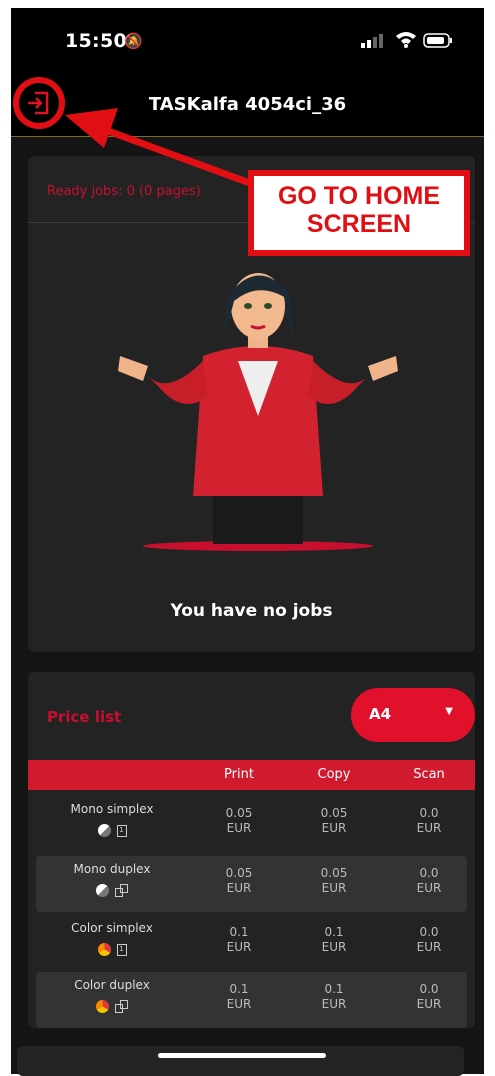 This screenshot has height=1076, width=495. I want to click on row-name: Mono simplex, so click(112, 809).